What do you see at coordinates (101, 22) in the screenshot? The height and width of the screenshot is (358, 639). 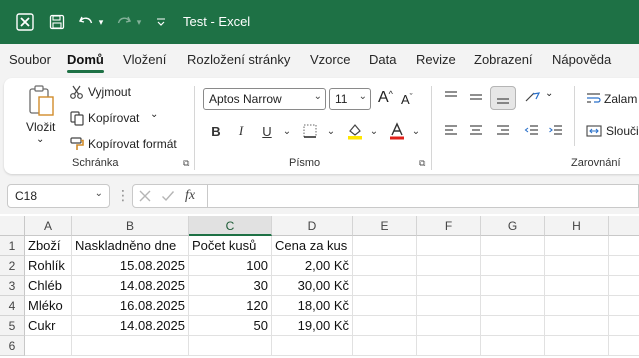 I see `undo-dropdown-icon: ▾` at bounding box center [101, 22].